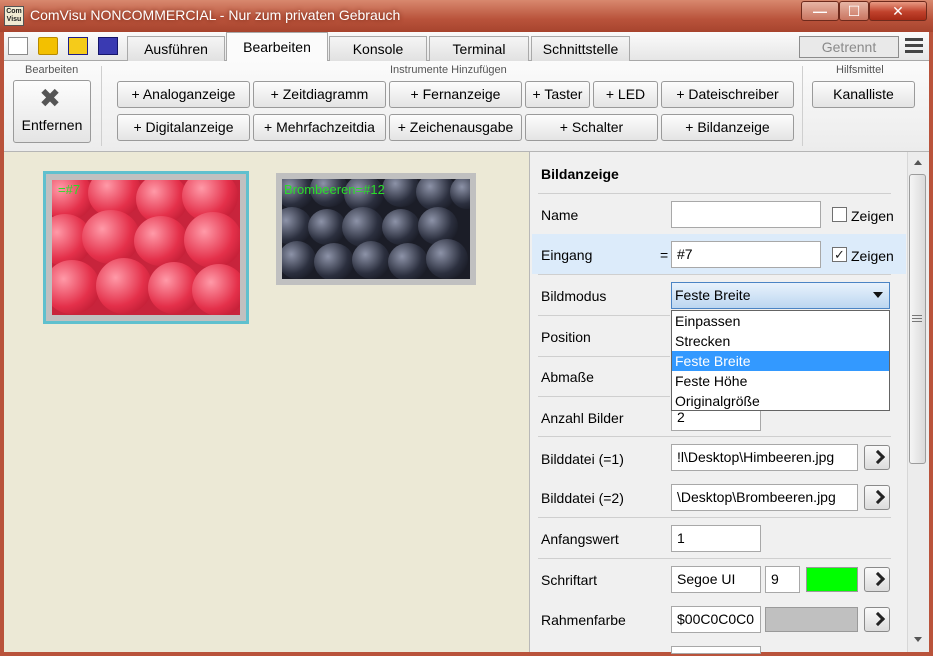 This screenshot has width=933, height=656. I want to click on tab-konsole: Konsole, so click(378, 48).